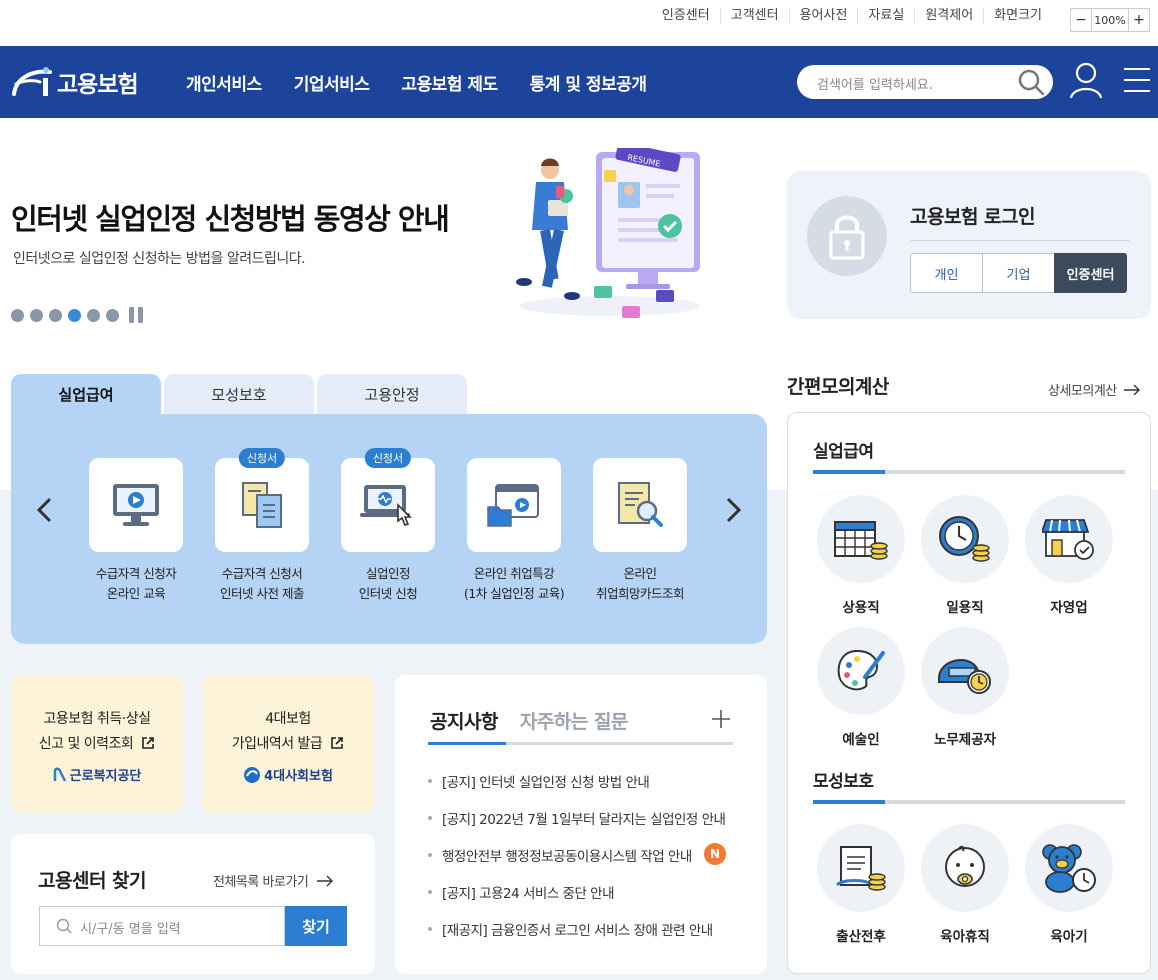  What do you see at coordinates (239, 394) in the screenshot?
I see `tab-maternity: 모성보호` at bounding box center [239, 394].